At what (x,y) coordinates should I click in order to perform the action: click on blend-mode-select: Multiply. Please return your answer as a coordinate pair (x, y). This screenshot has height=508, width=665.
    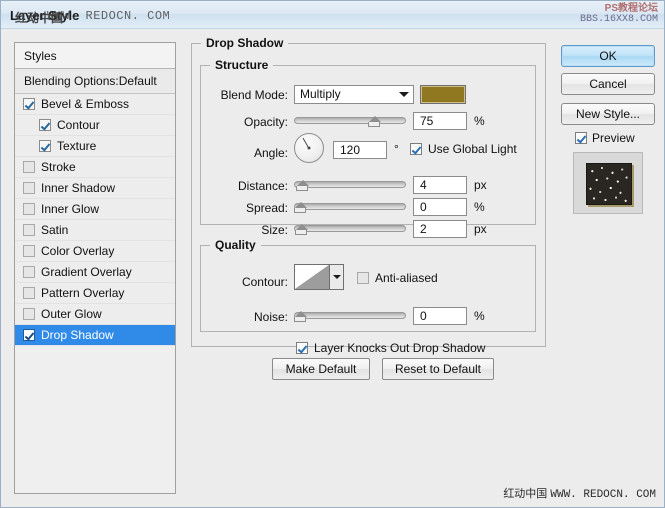
    Looking at the image, I should click on (354, 94).